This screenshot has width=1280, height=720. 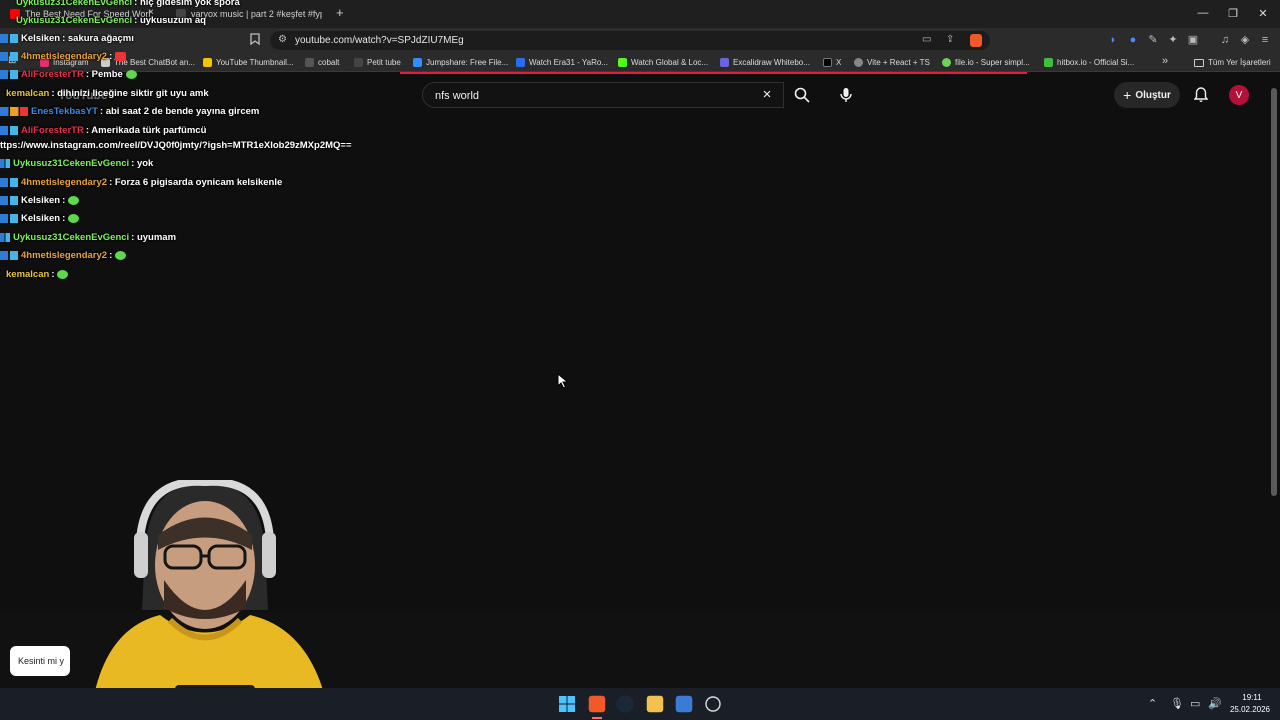 What do you see at coordinates (1232, 62) in the screenshot?
I see `all-bookmarks-folder: Tüm Yer İşaretleri` at bounding box center [1232, 62].